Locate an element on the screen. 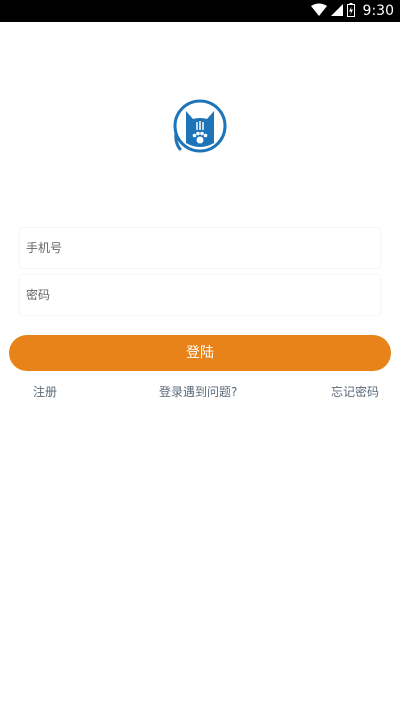  login-problem-link: 登录遇到问题? is located at coordinates (198, 392).